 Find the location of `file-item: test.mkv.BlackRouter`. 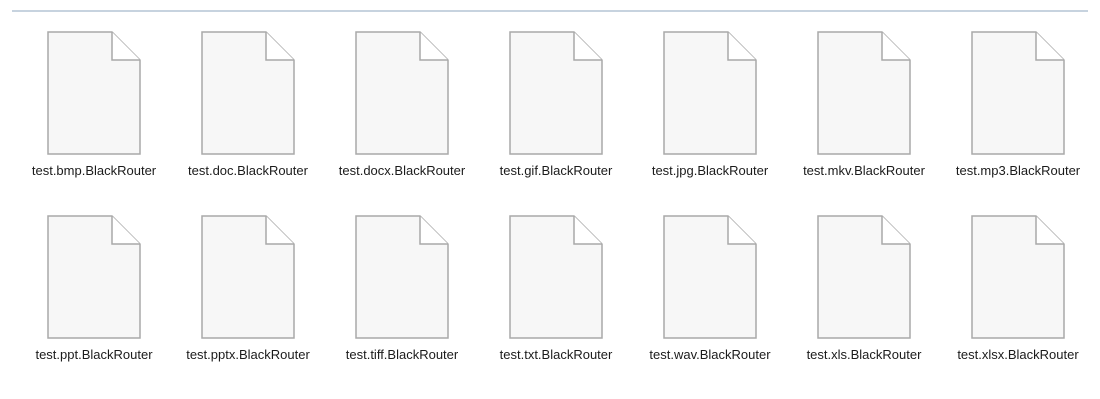

file-item: test.mkv.BlackRouter is located at coordinates (864, 120).